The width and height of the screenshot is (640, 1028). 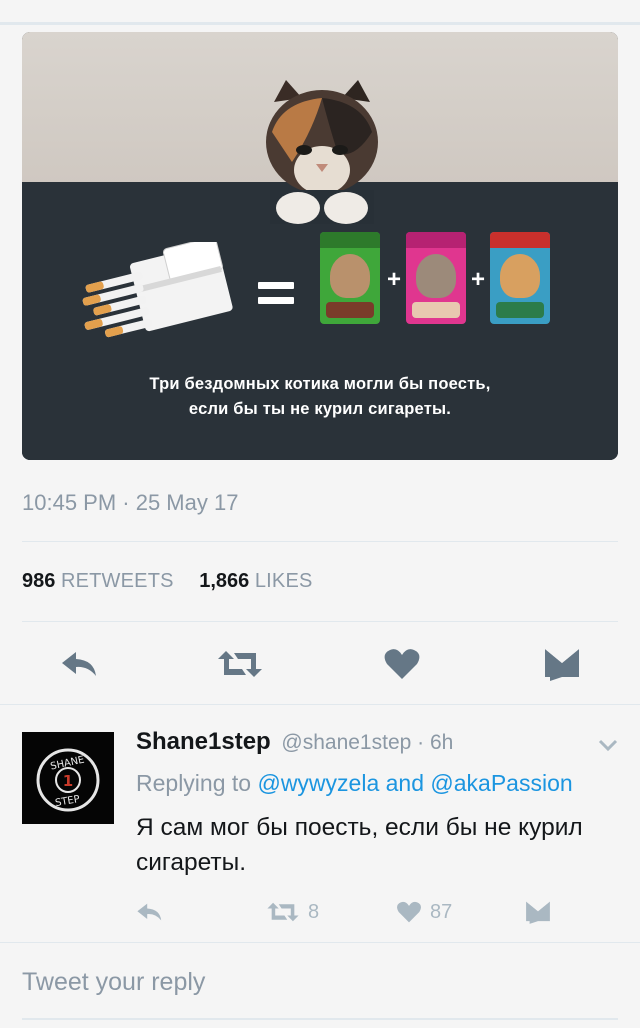 I want to click on svg-text: 1, so click(x=68, y=781).